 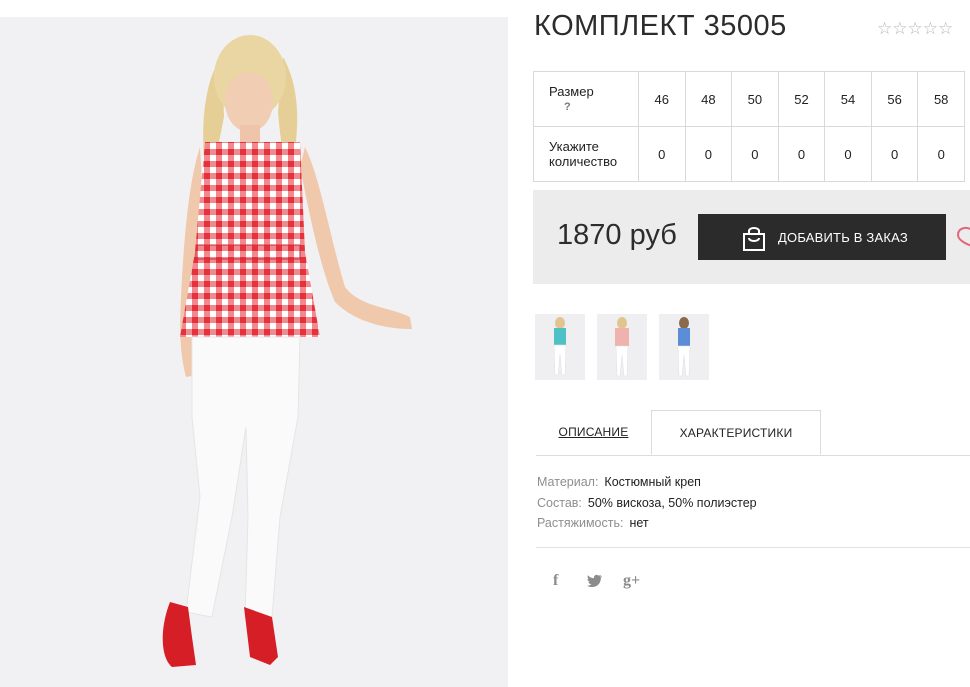 I want to click on characteristic-row: Состав: 50% вискоза, 50% полиэстер, so click(x=647, y=503).